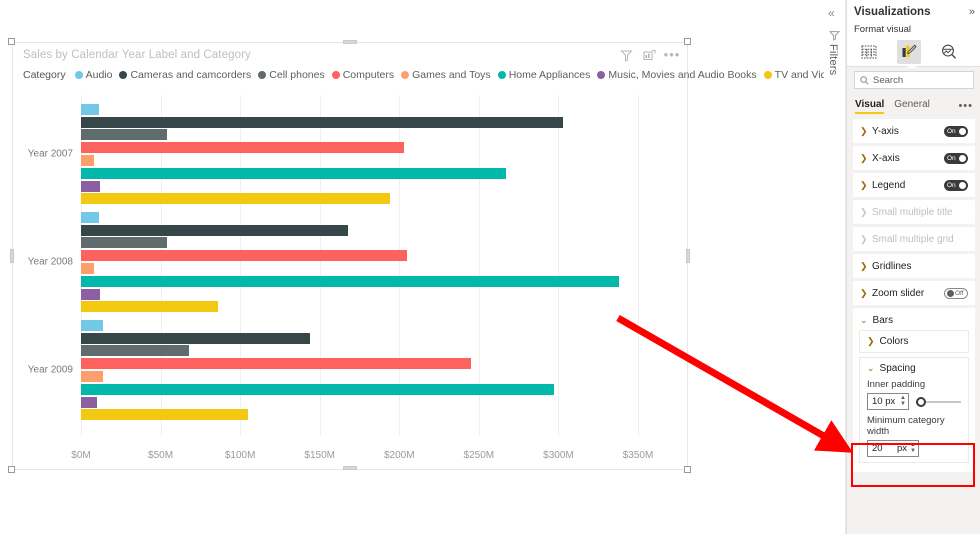 The image size is (980, 534). What do you see at coordinates (884, 401) in the screenshot?
I see `inner-padding-value: 10 px` at bounding box center [884, 401].